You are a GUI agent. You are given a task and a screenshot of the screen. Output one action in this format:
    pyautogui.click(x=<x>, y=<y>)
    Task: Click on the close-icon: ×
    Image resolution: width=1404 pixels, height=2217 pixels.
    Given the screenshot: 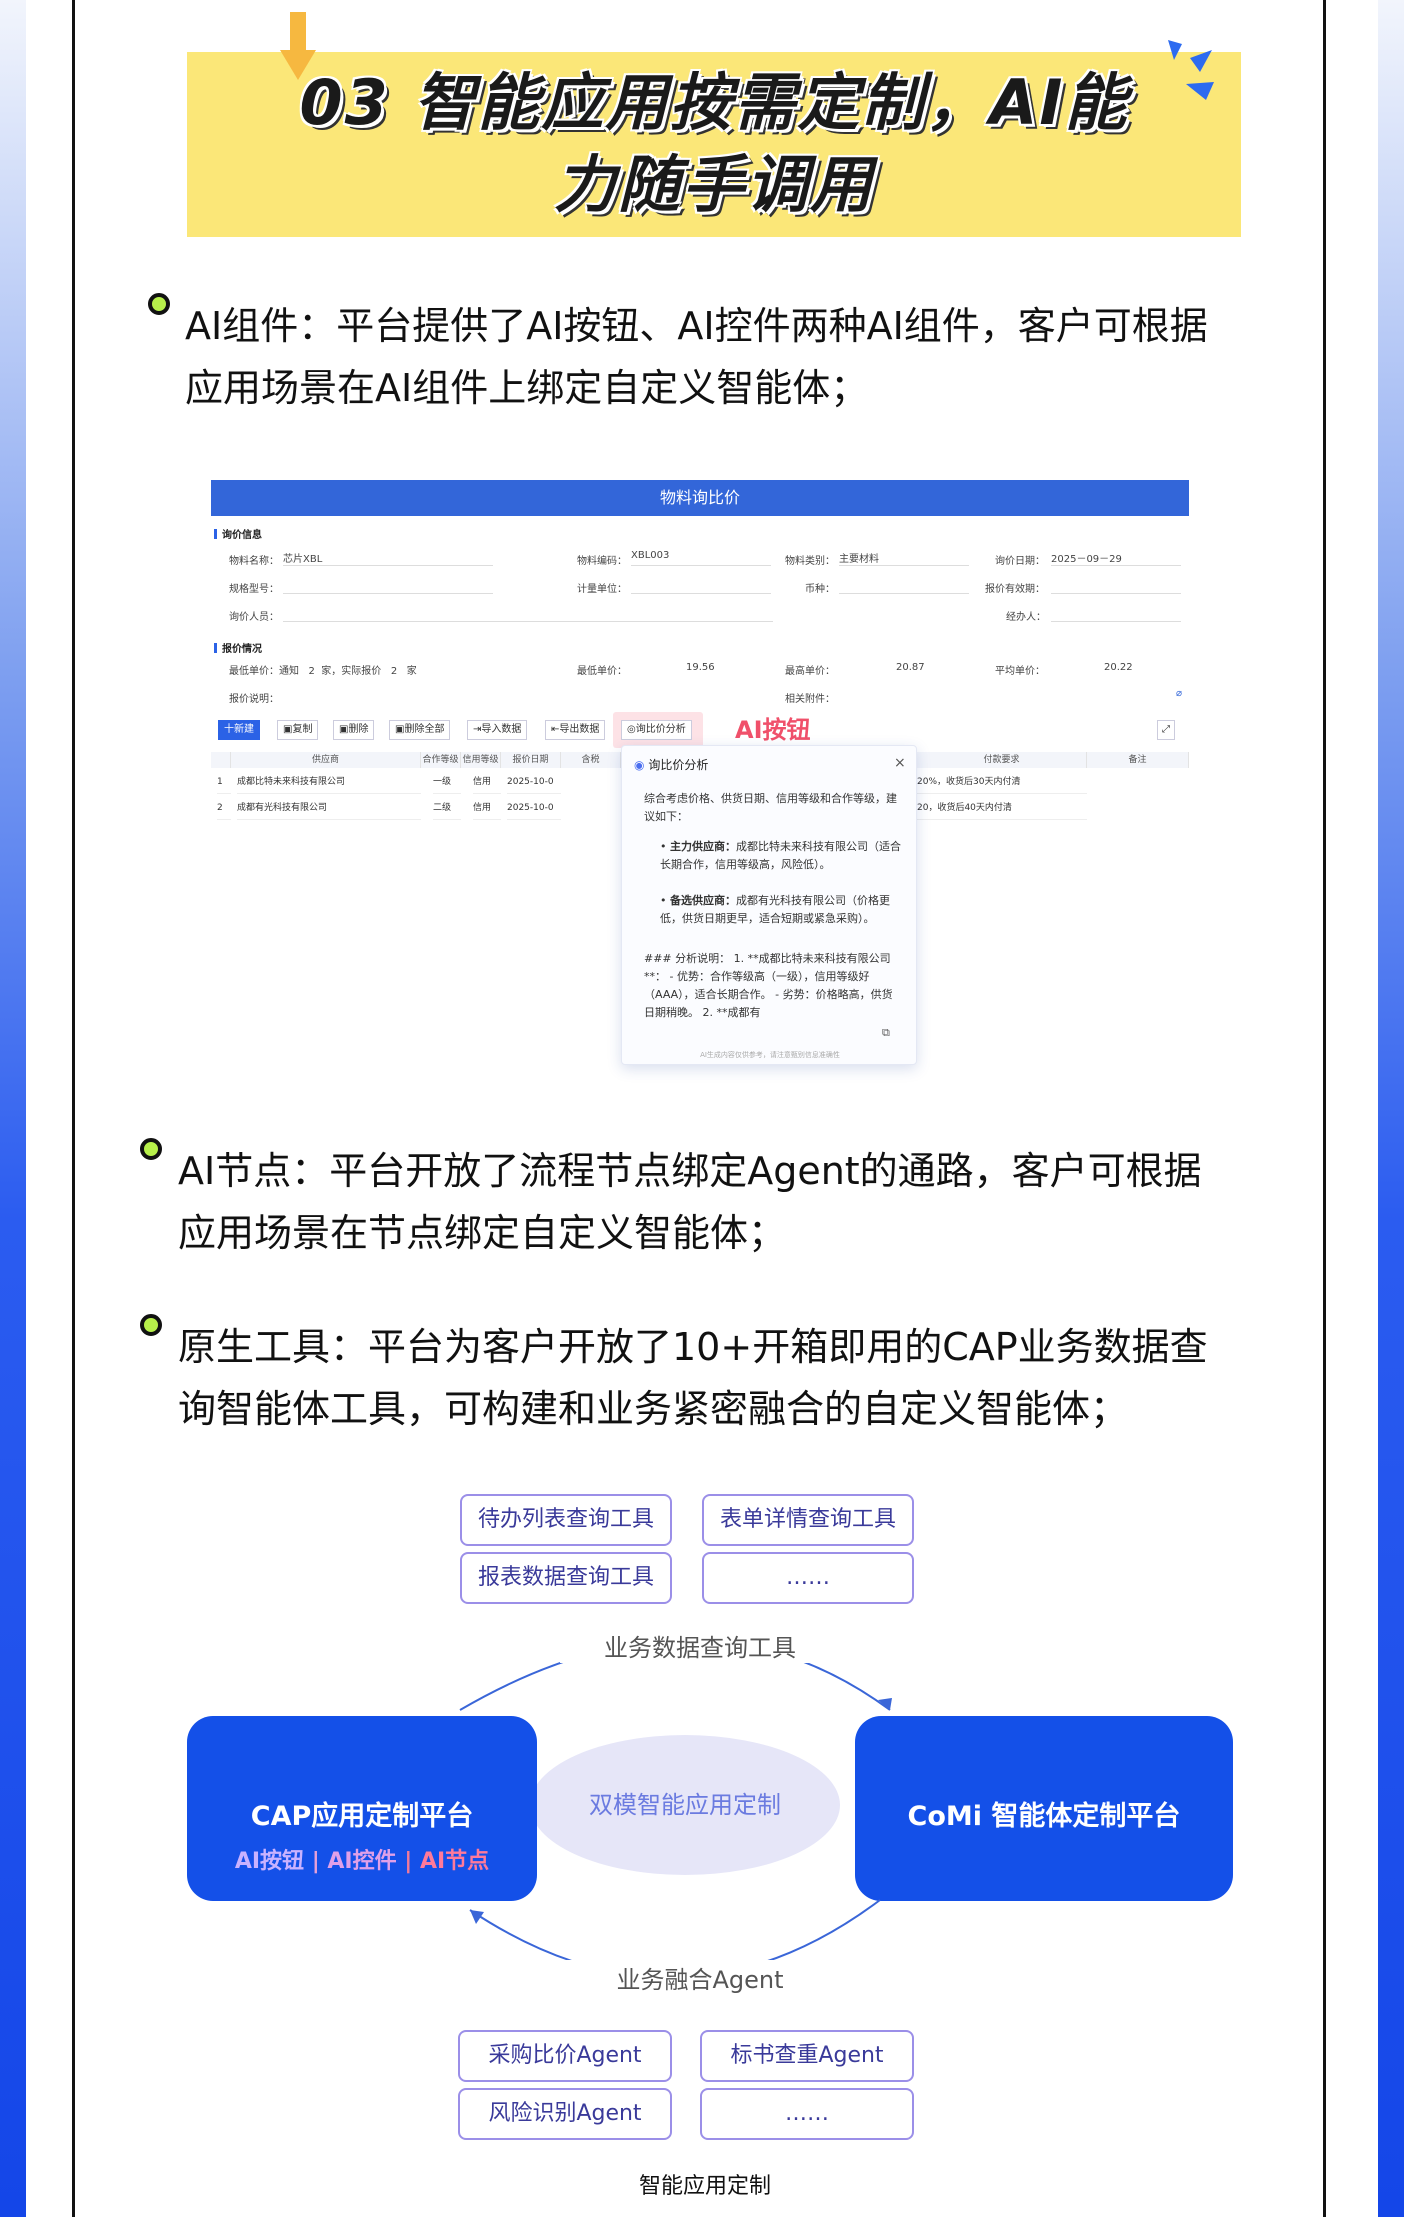 What is the action you would take?
    pyautogui.click(x=900, y=763)
    